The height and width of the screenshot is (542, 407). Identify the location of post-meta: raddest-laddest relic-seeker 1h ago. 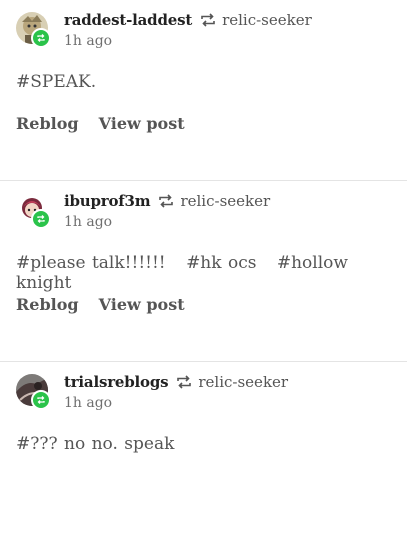
(188, 29).